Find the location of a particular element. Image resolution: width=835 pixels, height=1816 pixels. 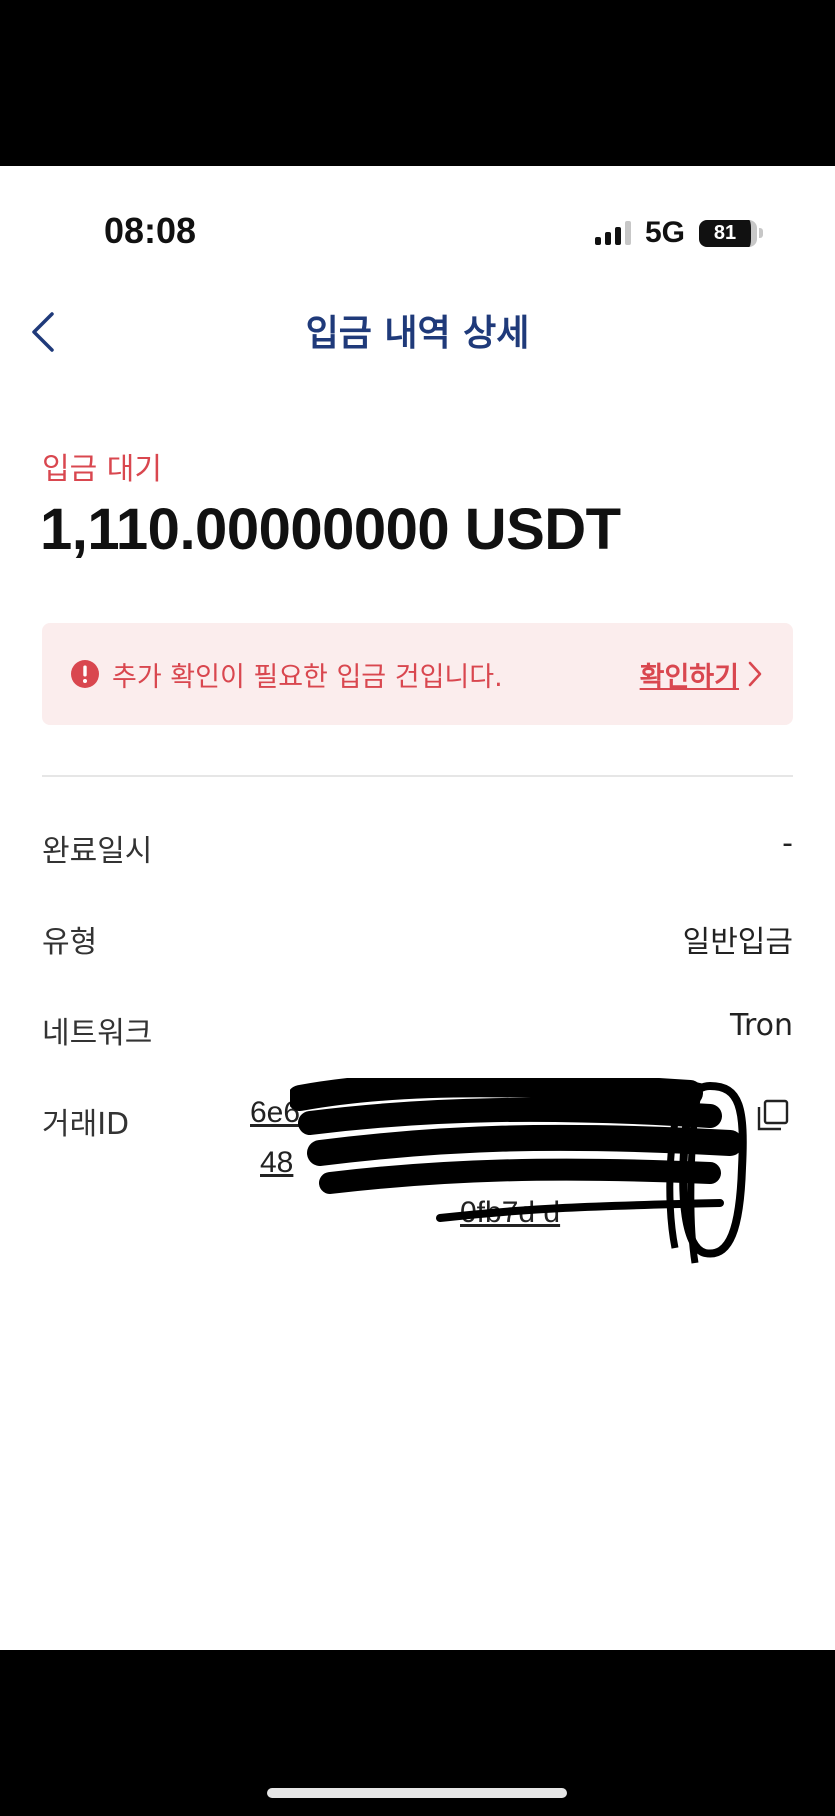

copy-icon is located at coordinates (773, 1115).